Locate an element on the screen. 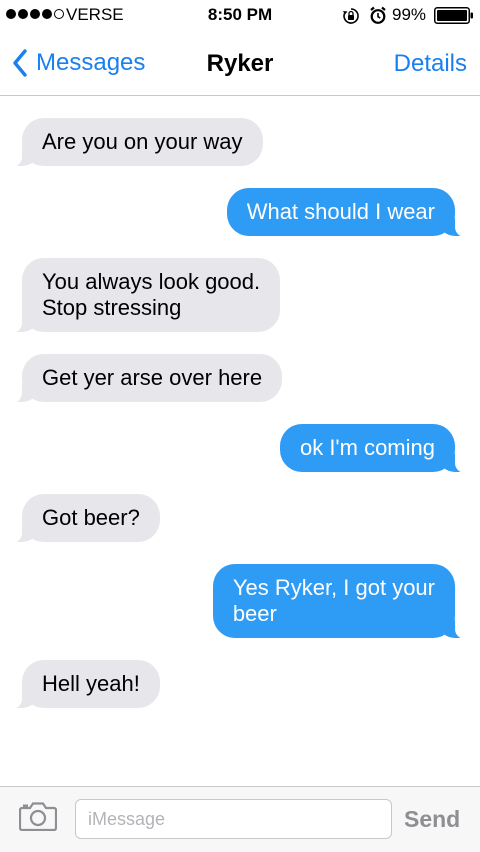  camera-button is located at coordinates (38, 818).